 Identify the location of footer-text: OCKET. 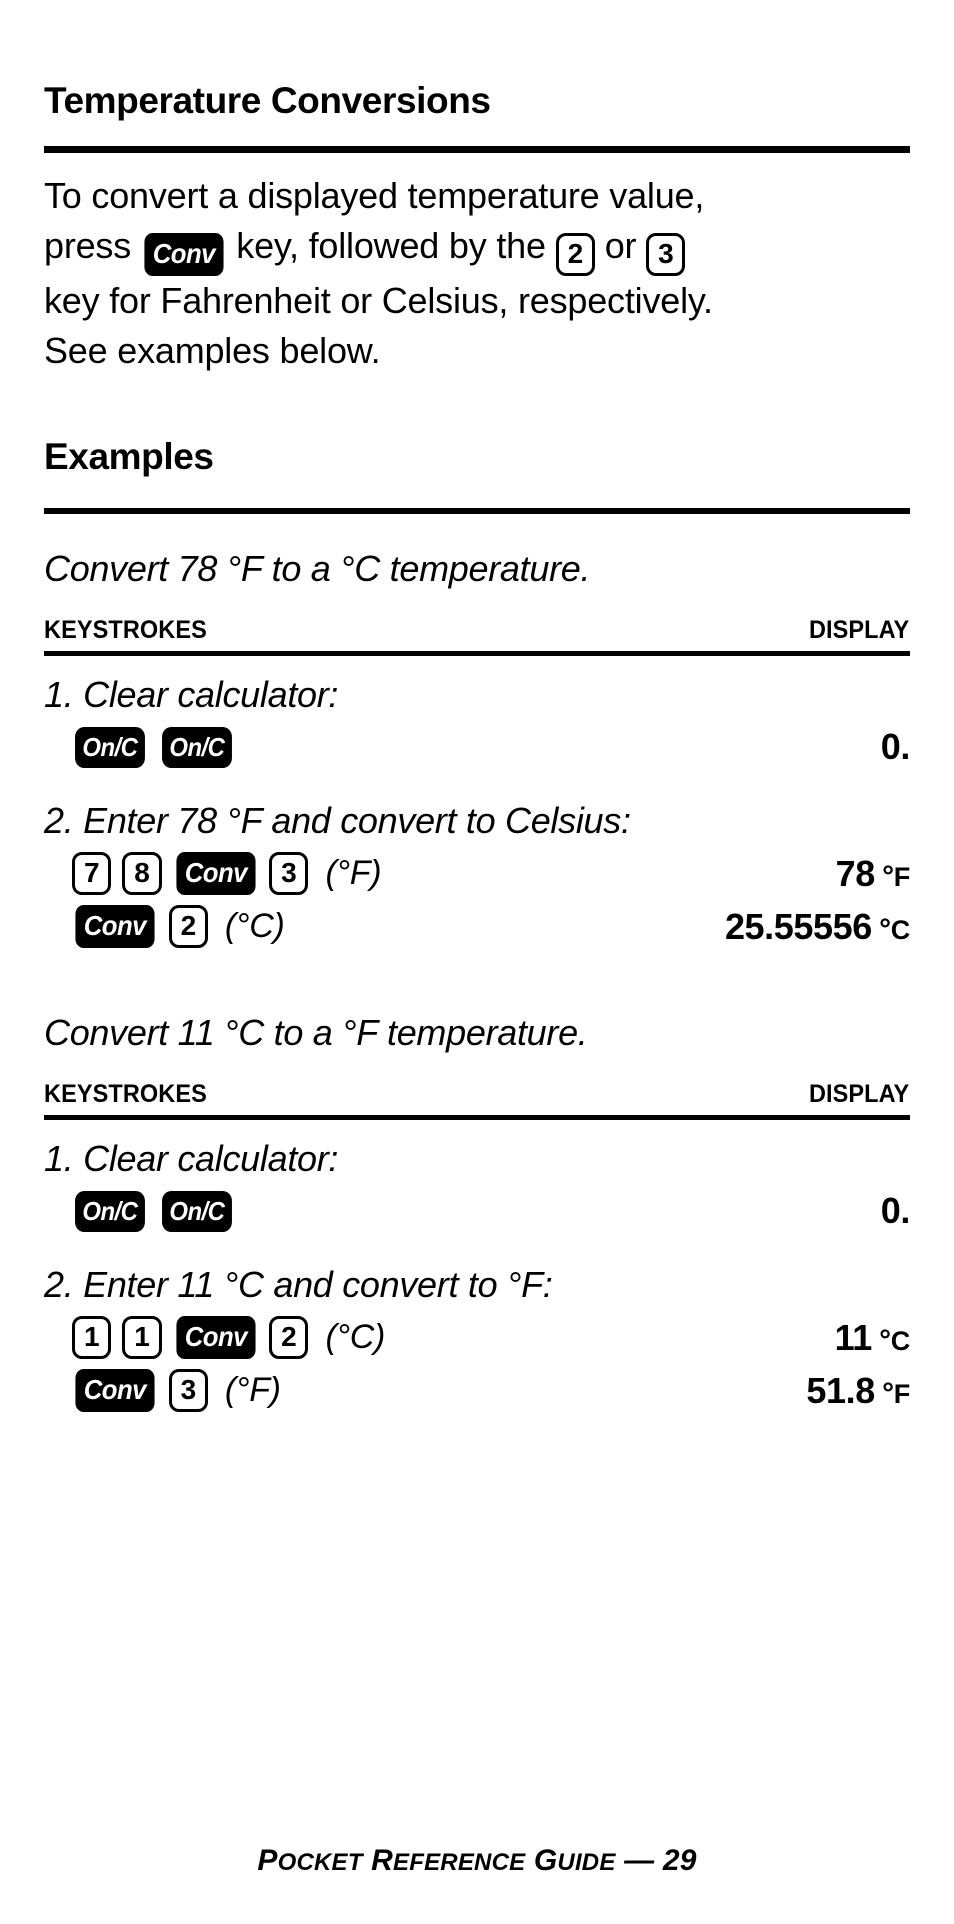
(320, 1862).